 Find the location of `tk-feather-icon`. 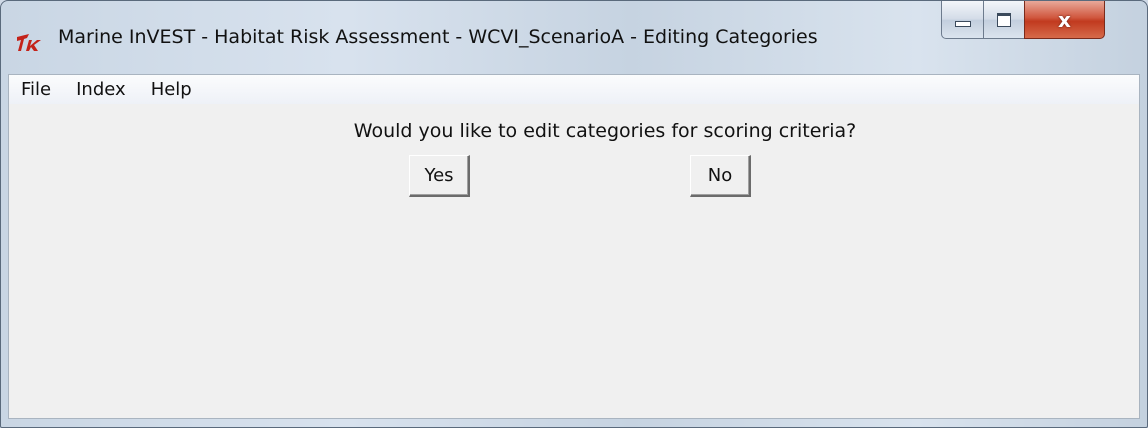

tk-feather-icon is located at coordinates (29, 42).